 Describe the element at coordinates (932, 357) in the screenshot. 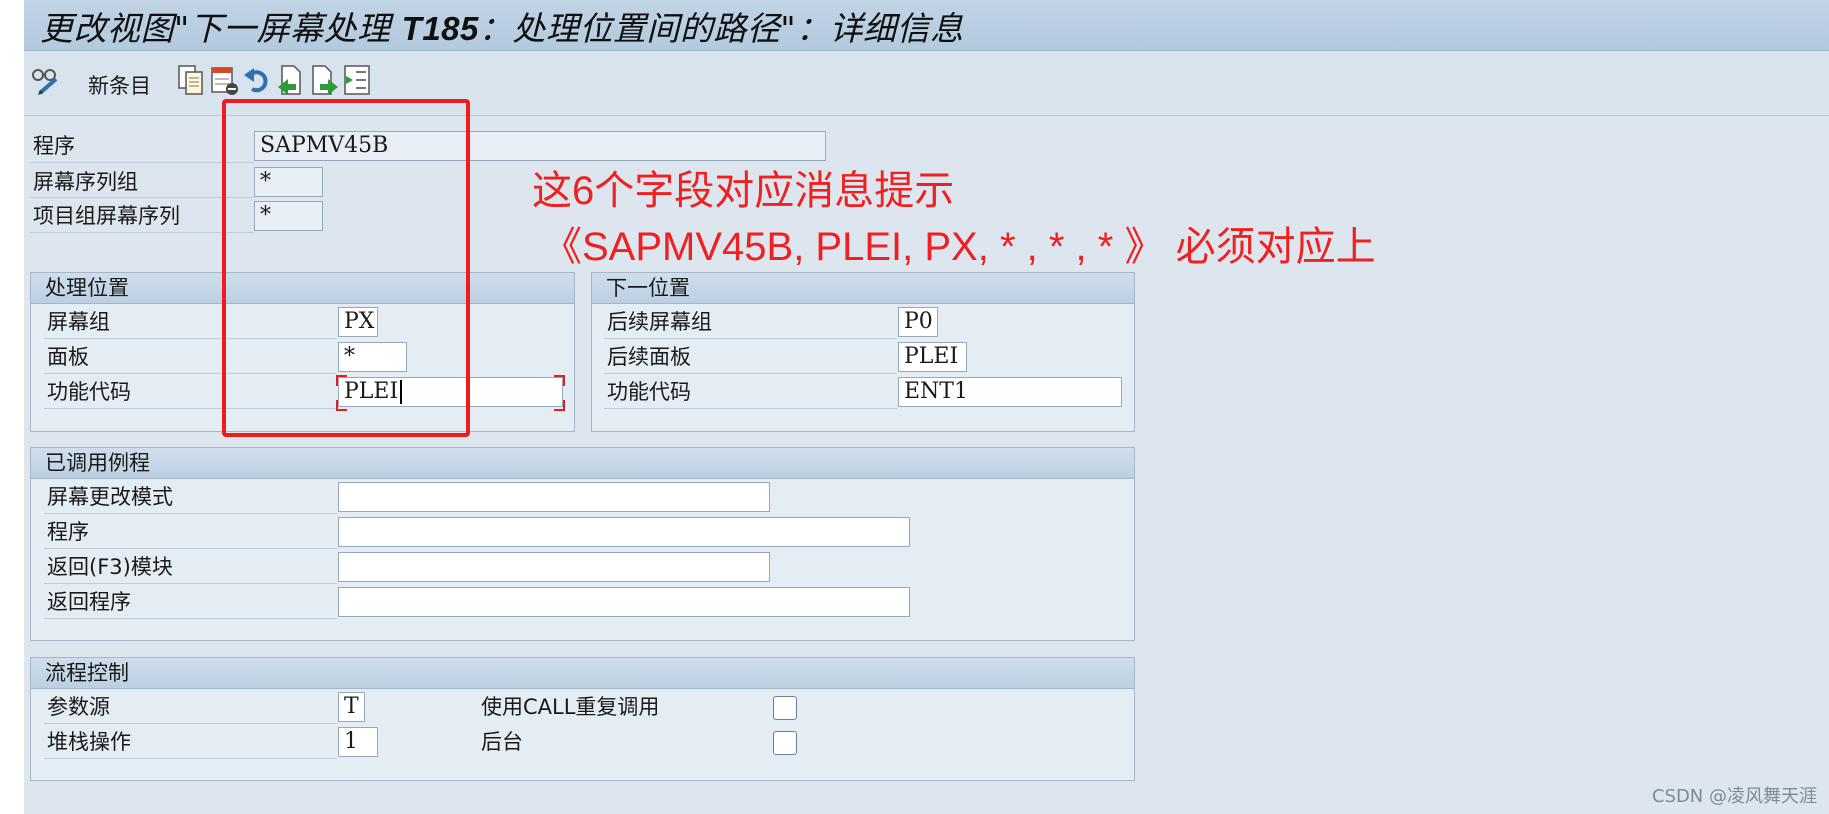

I see `next-panel-field: PLEI` at that location.